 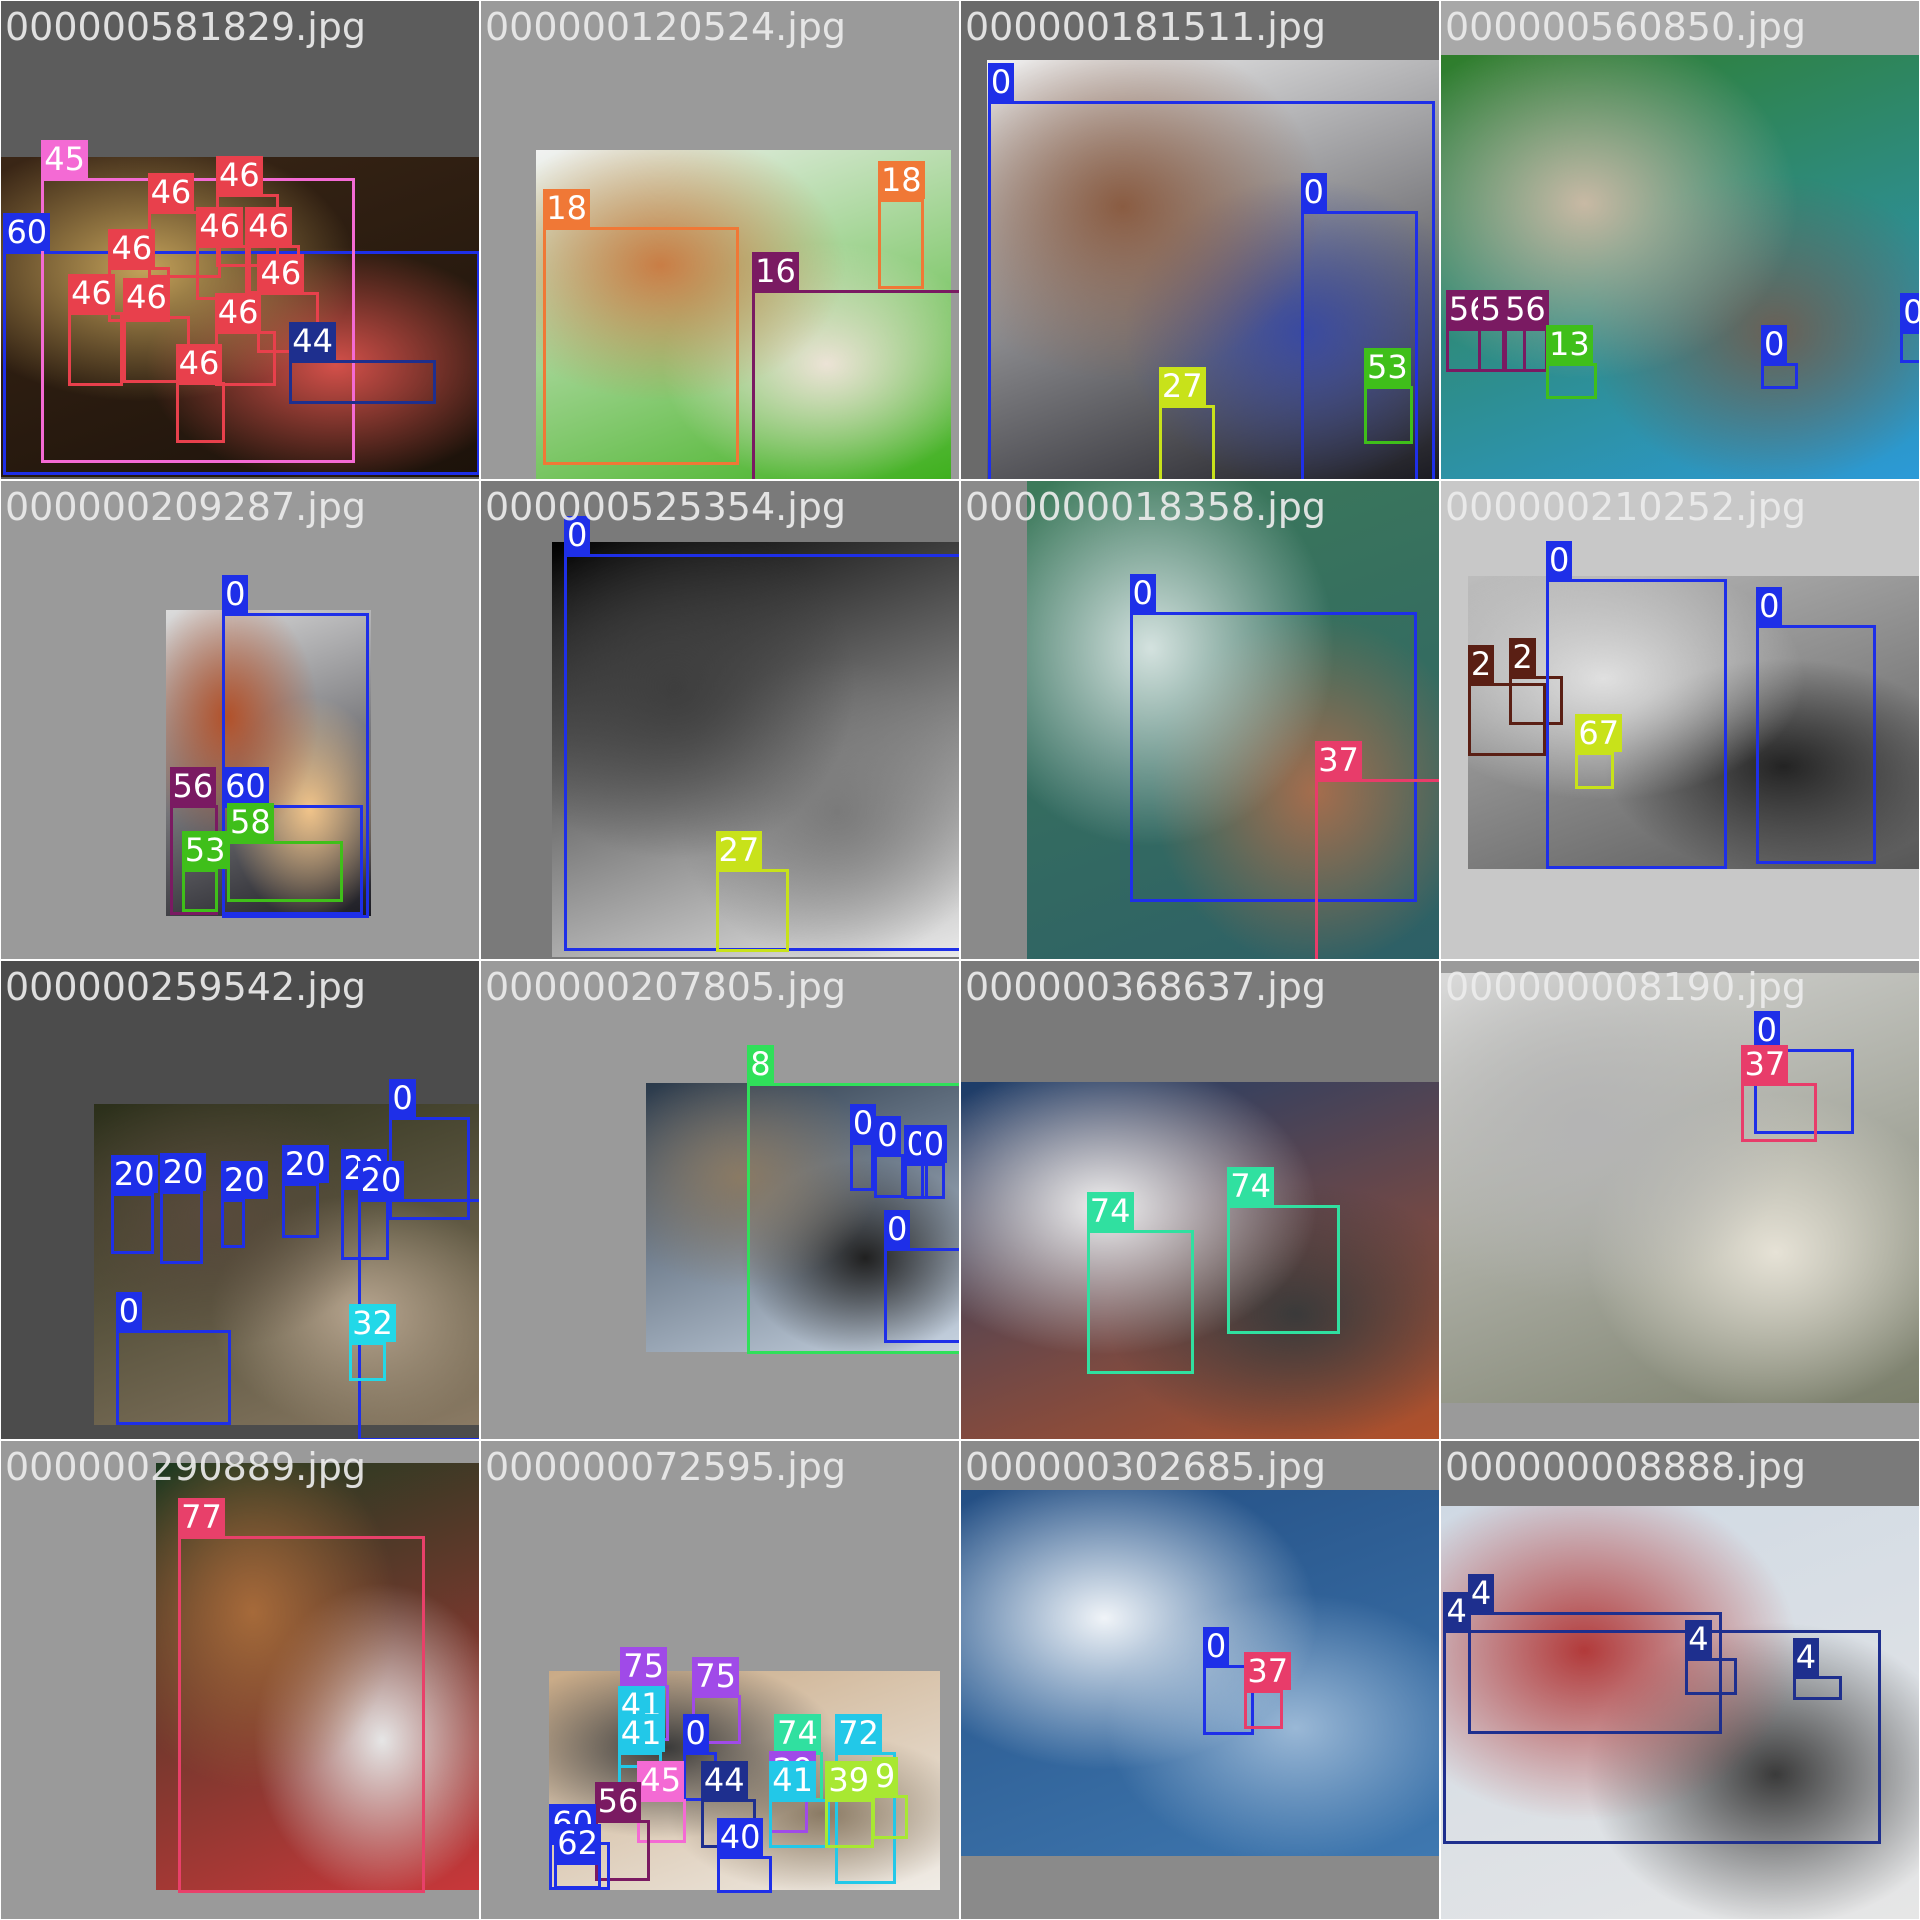 I want to click on mosaic-tile: 000000525354.jpg 0 27, so click(x=720, y=720).